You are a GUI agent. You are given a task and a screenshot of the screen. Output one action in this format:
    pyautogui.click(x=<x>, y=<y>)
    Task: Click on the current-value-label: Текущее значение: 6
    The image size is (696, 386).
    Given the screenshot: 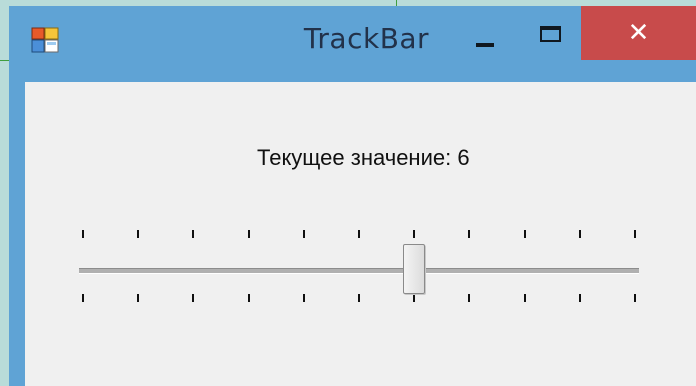 What is the action you would take?
    pyautogui.click(x=363, y=157)
    